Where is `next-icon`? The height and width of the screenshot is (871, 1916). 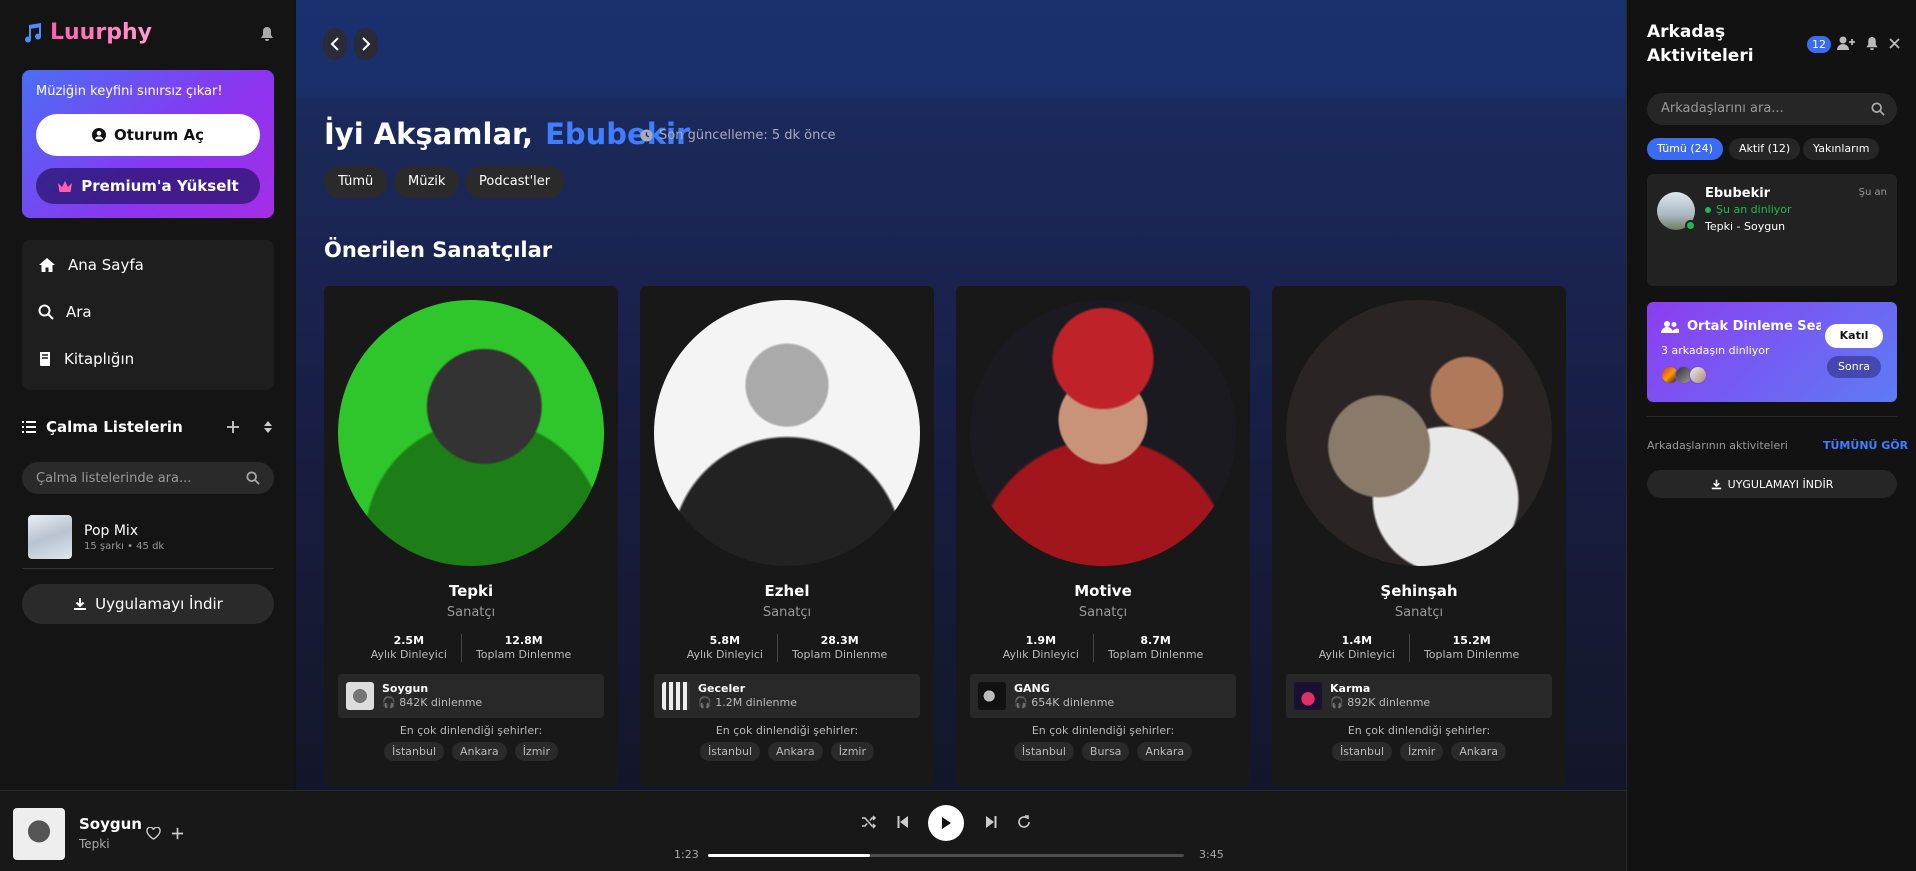 next-icon is located at coordinates (991, 822).